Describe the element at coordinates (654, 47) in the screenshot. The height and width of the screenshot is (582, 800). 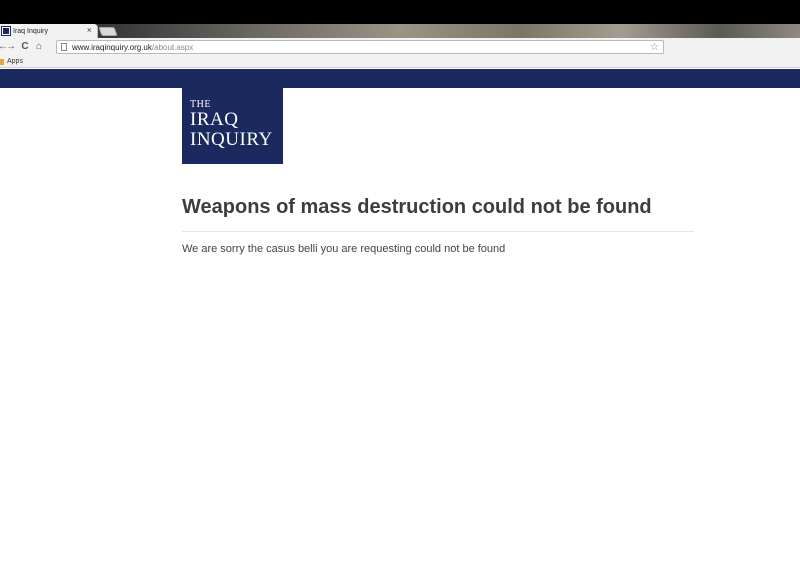
I see `bookmark-star-icon: ☆` at that location.